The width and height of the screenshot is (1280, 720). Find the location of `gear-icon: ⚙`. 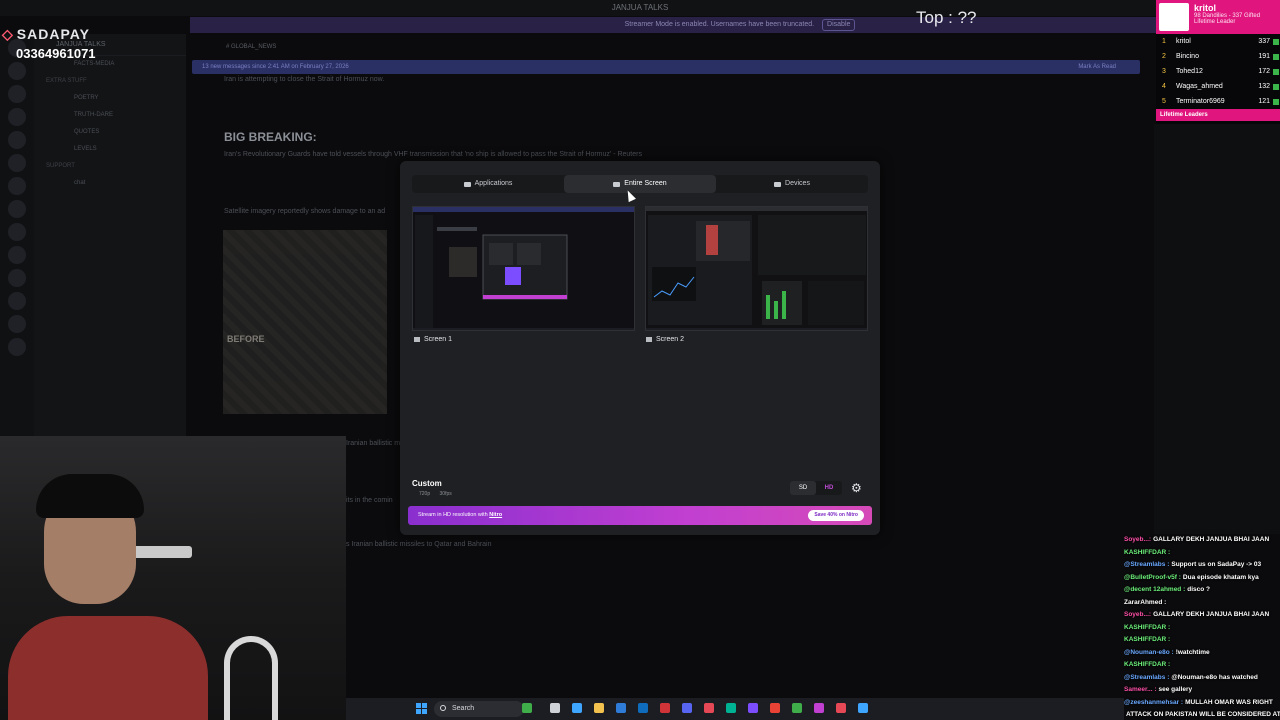

gear-icon: ⚙ is located at coordinates (856, 488).